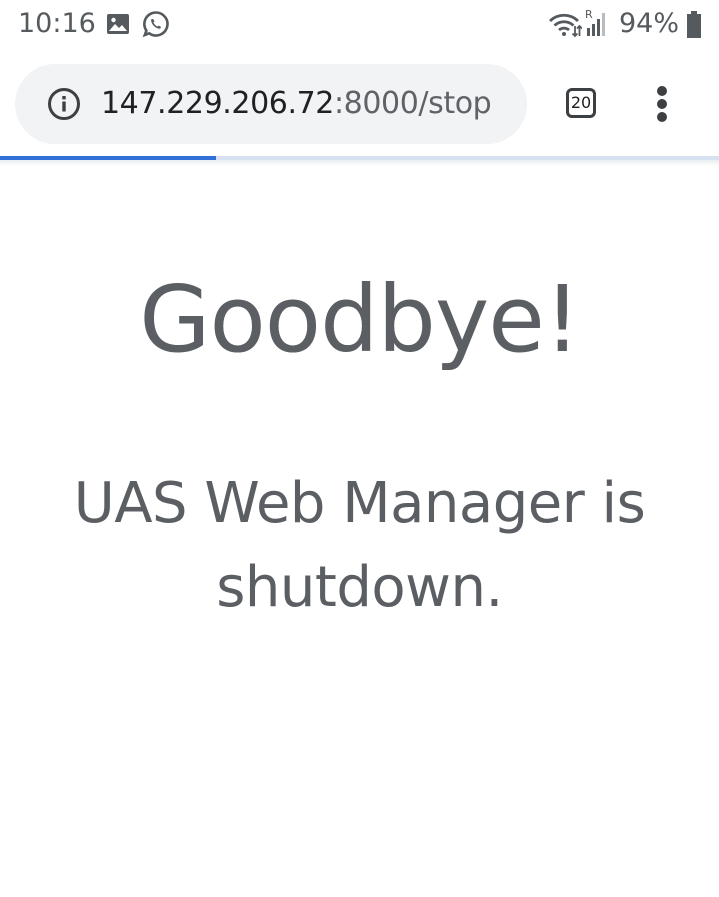 Image resolution: width=719 pixels, height=897 pixels. I want to click on page-heading: Goodbye!, so click(360, 319).